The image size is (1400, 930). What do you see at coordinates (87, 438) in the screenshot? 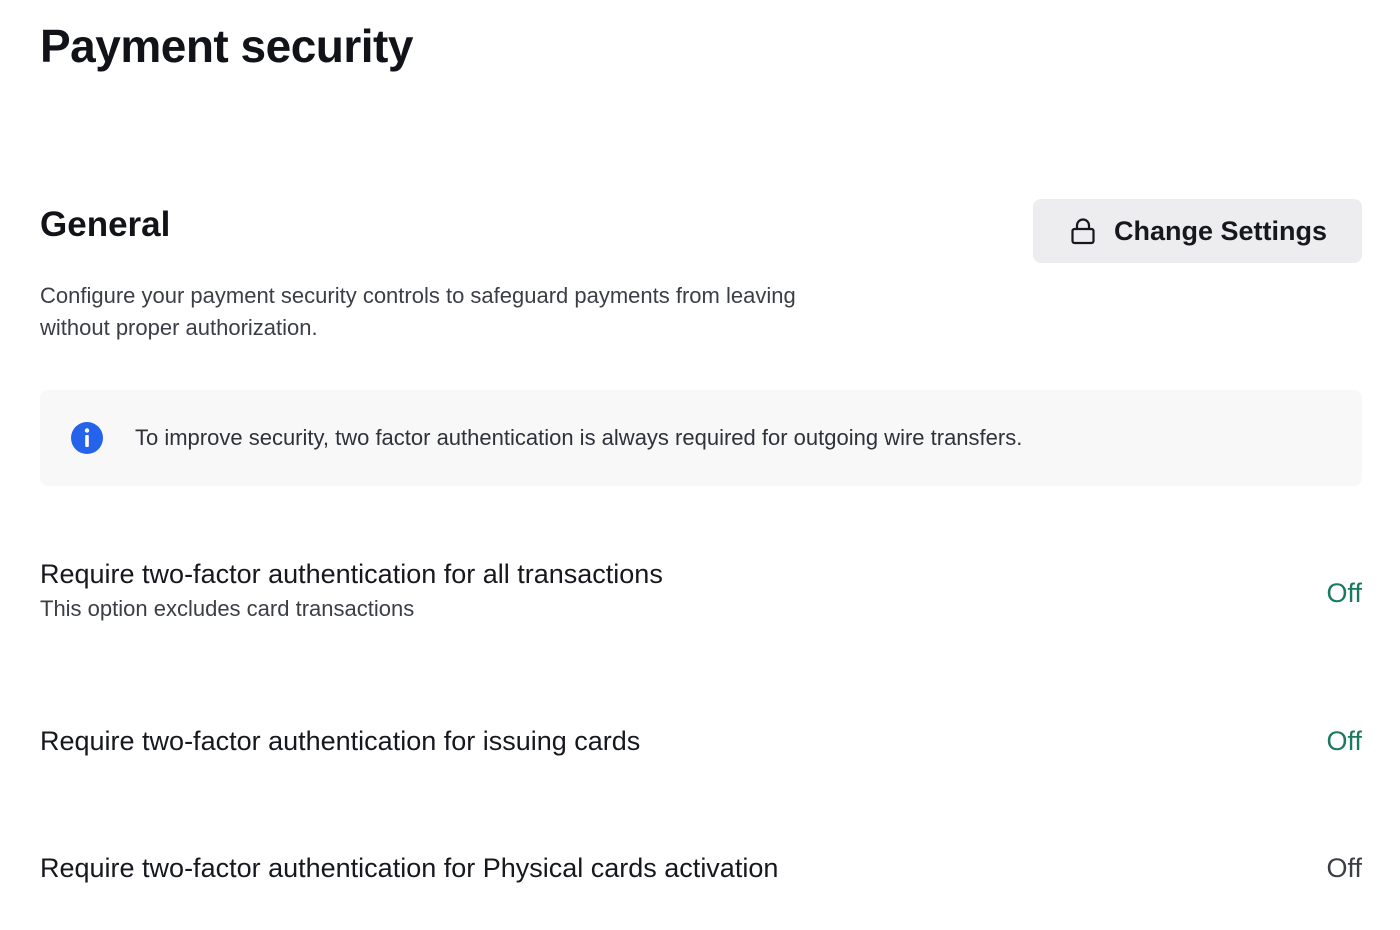
I see `info-icon` at bounding box center [87, 438].